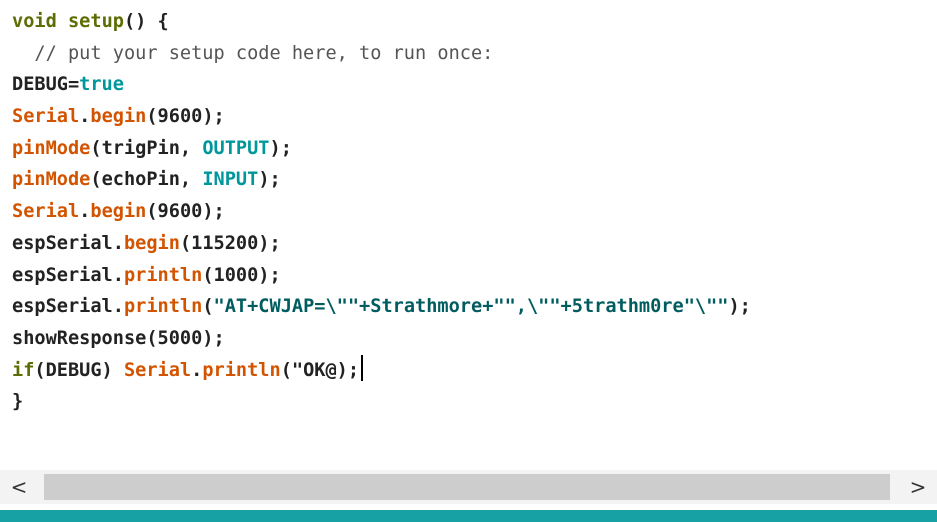 Image resolution: width=937 pixels, height=522 pixels. Describe the element at coordinates (381, 370) in the screenshot. I see `code-line: if(DEBUG) Serial.println("OK@);` at that location.